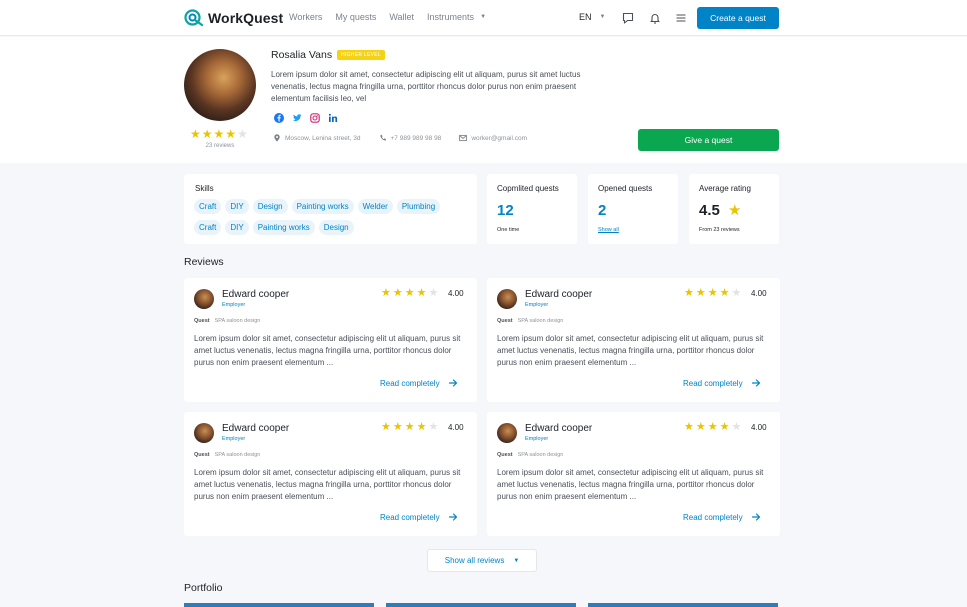 The image size is (967, 607). I want to click on logo: WorkQuest, so click(233, 17).